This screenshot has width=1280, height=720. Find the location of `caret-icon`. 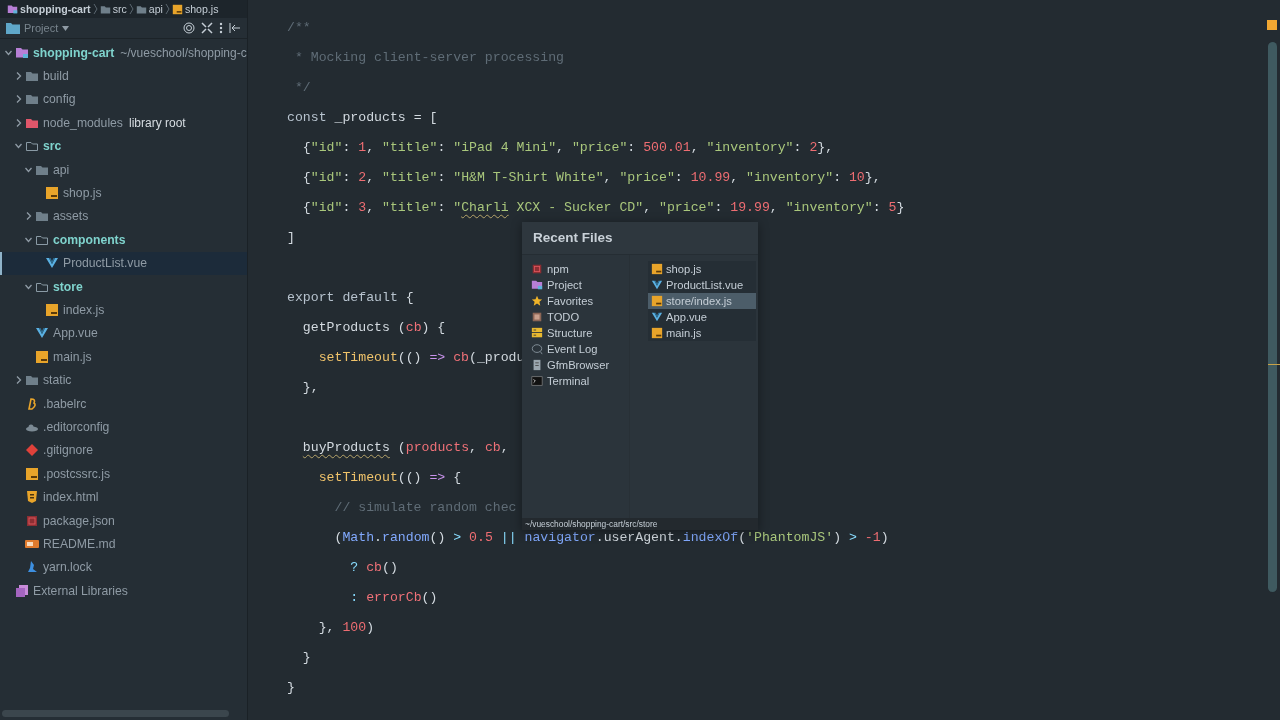

caret-icon is located at coordinates (66, 28).